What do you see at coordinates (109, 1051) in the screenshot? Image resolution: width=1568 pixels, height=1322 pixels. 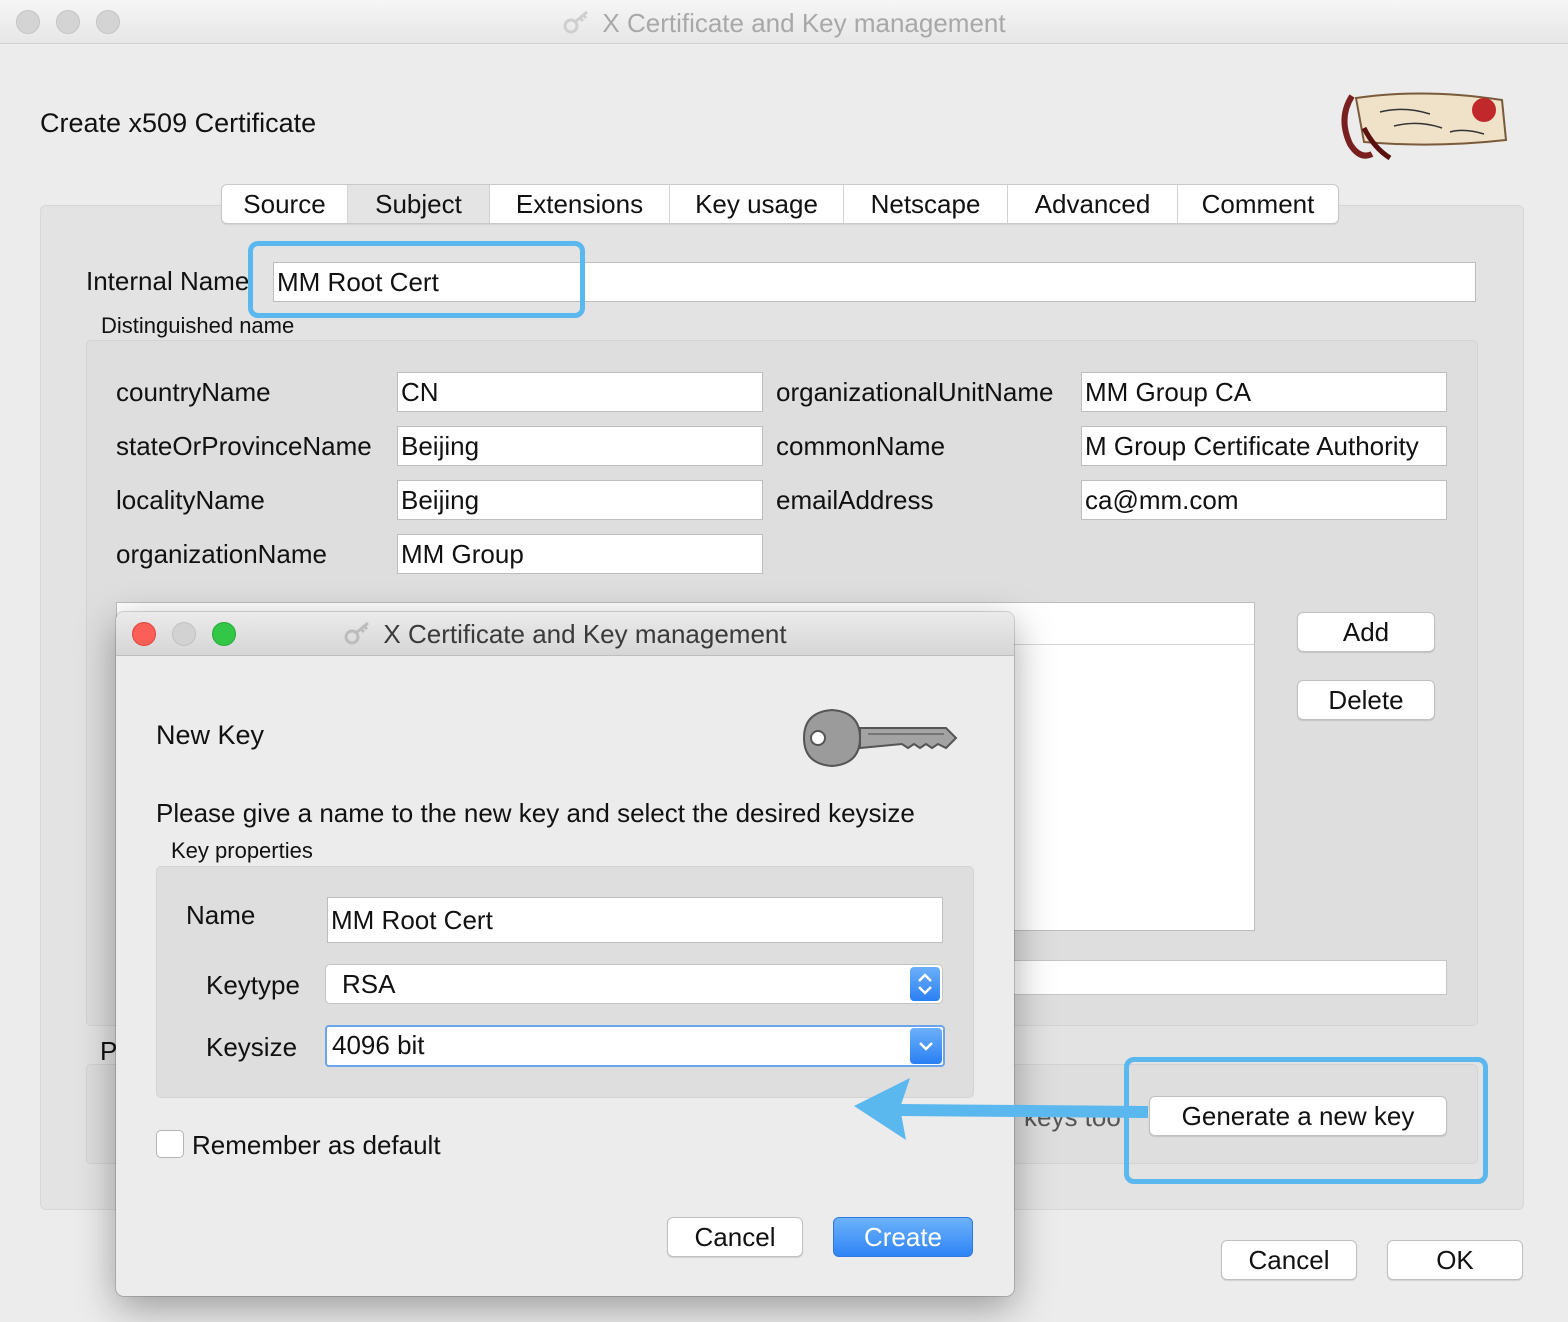 I see `private-key-group-label: P` at bounding box center [109, 1051].